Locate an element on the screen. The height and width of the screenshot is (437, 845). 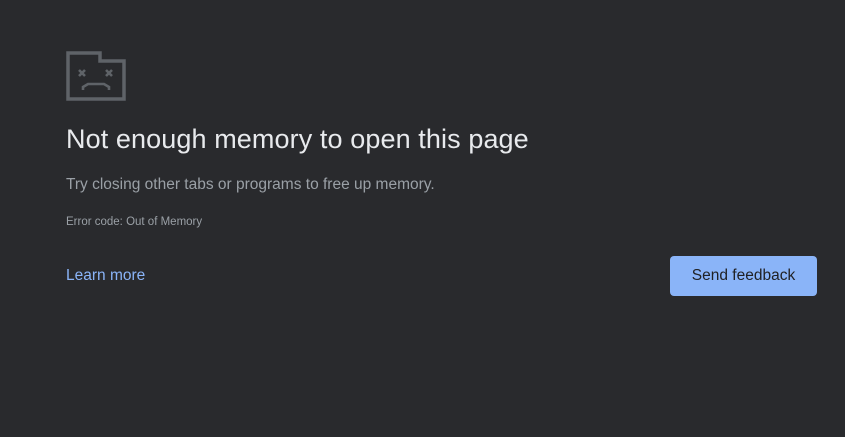
sad-tab-icon is located at coordinates (96, 76).